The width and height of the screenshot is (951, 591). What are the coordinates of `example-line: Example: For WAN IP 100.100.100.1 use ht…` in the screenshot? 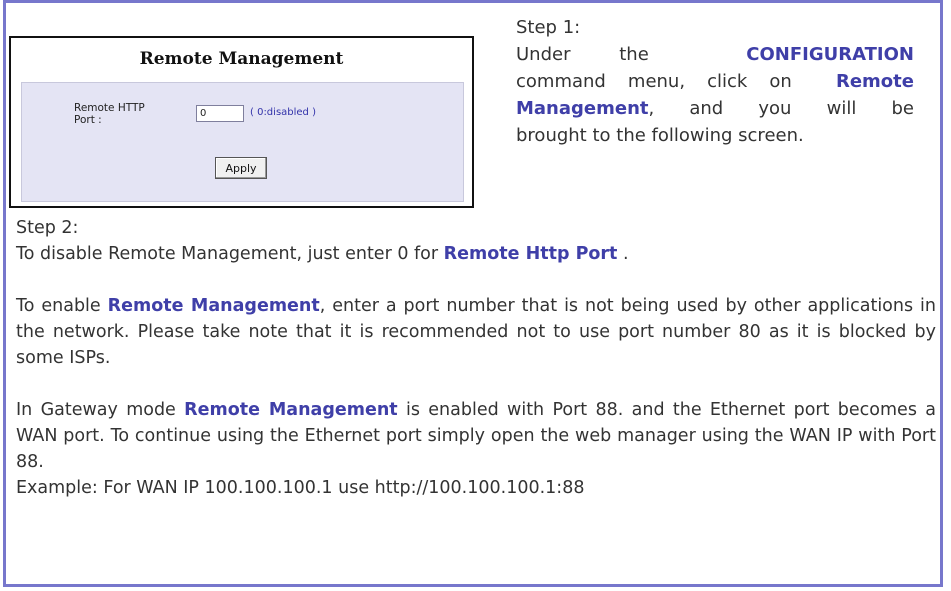 It's located at (300, 488).